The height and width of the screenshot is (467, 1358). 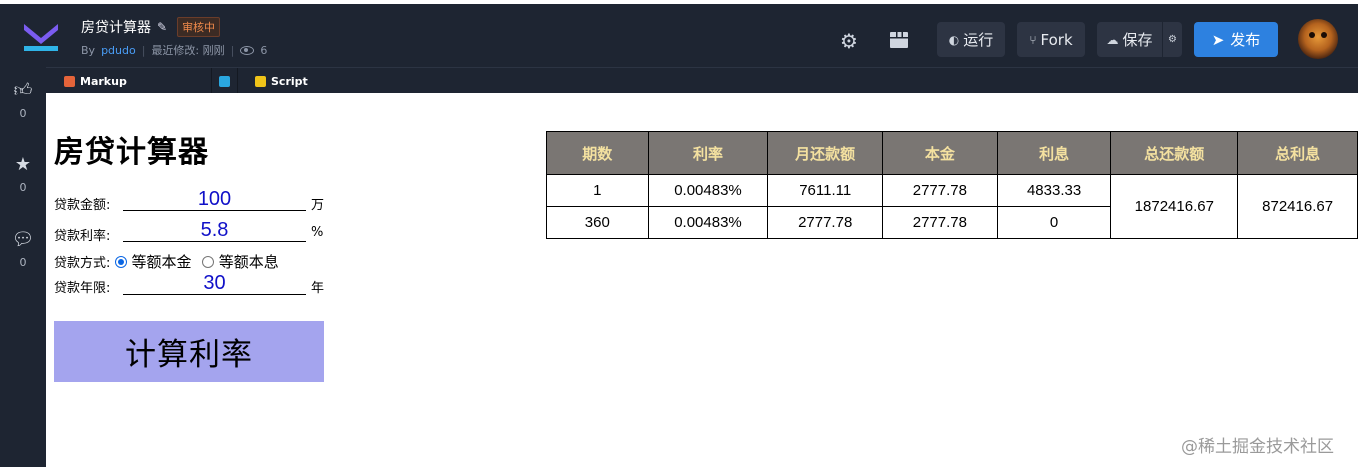 I want to click on edit-pencil-icon: ✎, so click(x=162, y=27).